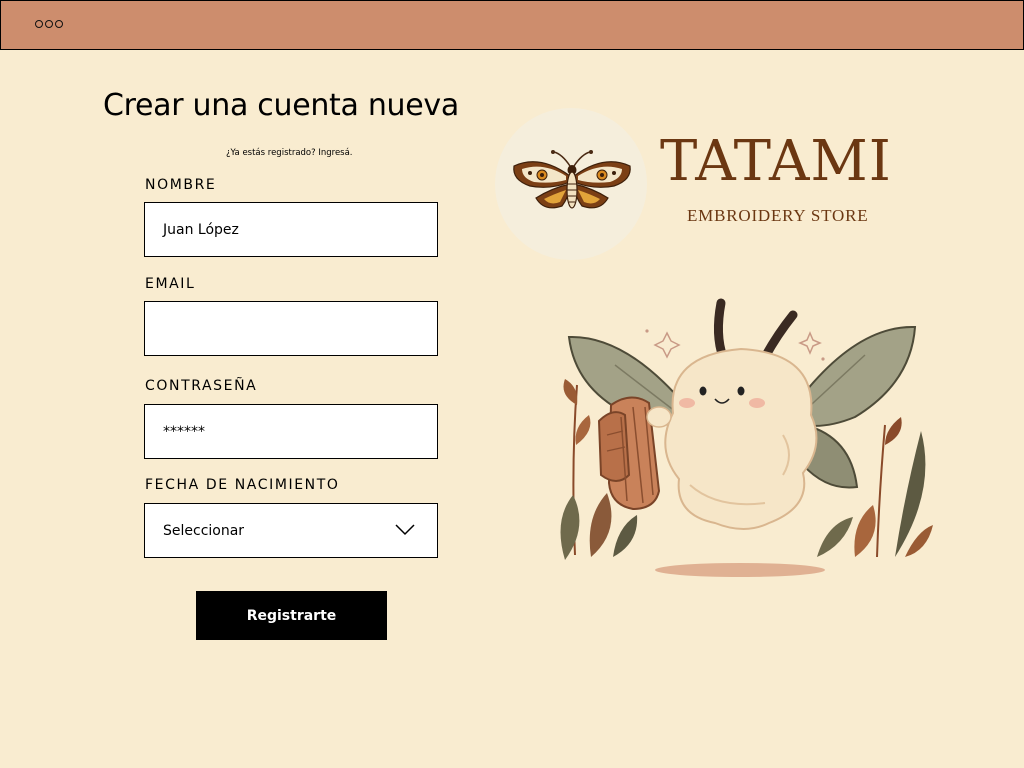 Image resolution: width=1024 pixels, height=768 pixels. What do you see at coordinates (778, 215) in the screenshot?
I see `brand-tagline: EMBROIDERY STORE` at bounding box center [778, 215].